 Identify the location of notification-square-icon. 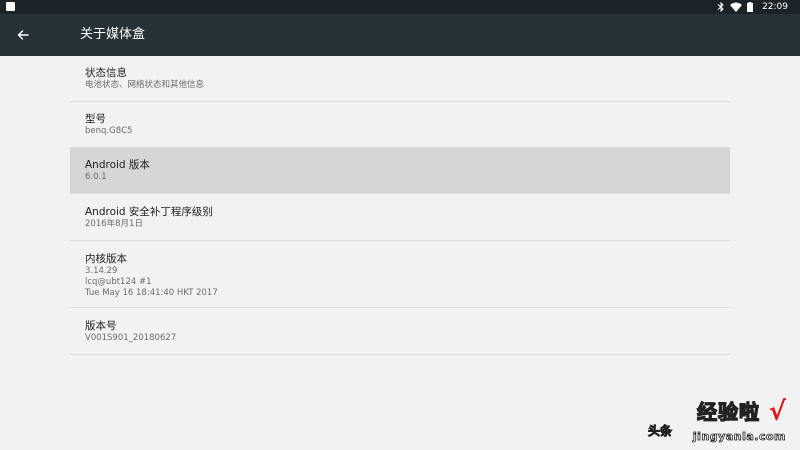
(10, 6).